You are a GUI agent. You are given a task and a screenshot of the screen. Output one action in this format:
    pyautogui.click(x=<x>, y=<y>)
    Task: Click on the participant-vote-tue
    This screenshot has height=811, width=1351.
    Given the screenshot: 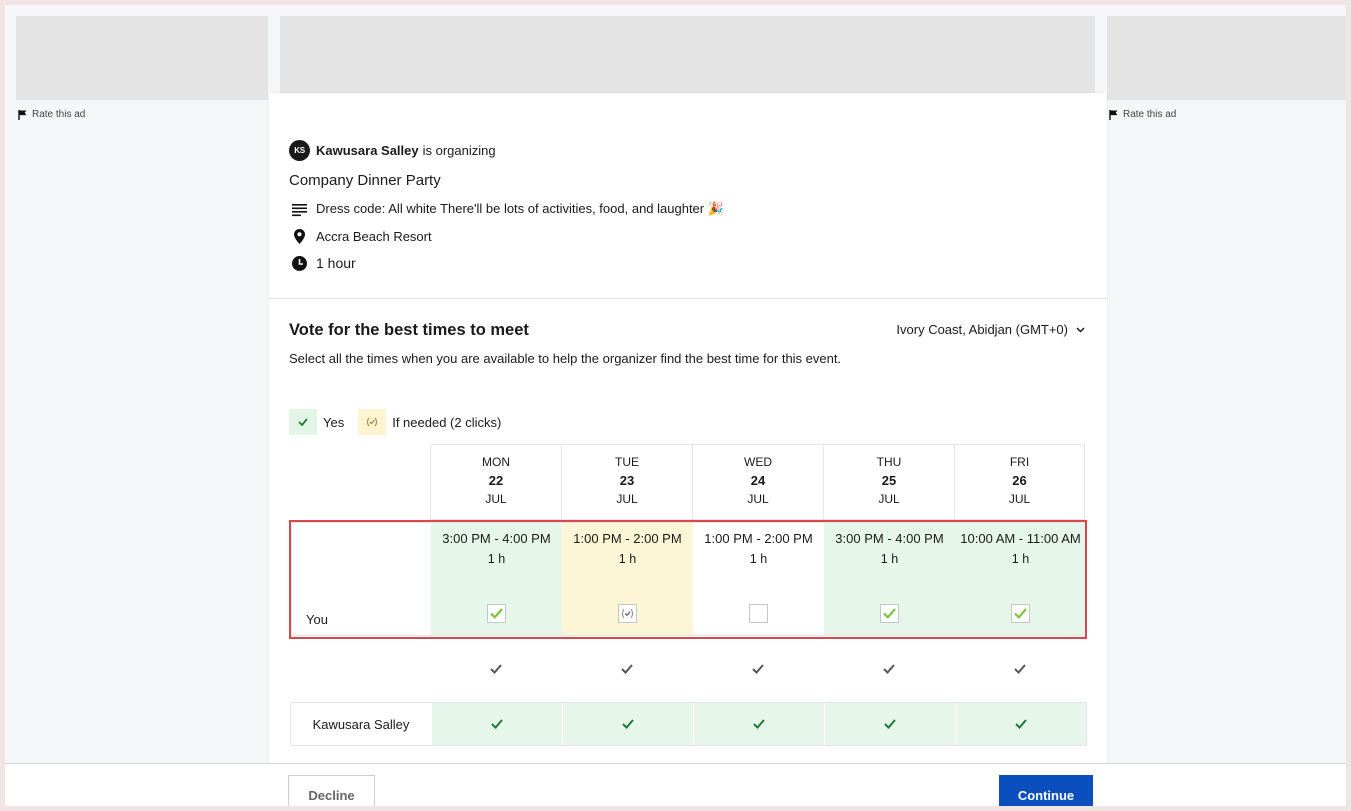 What is the action you would take?
    pyautogui.click(x=627, y=724)
    